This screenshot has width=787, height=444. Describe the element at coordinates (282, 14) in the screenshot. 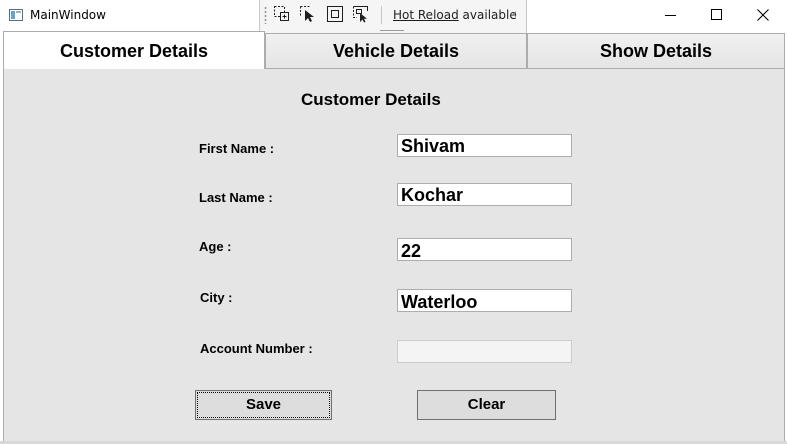

I see `select-element-icon` at that location.